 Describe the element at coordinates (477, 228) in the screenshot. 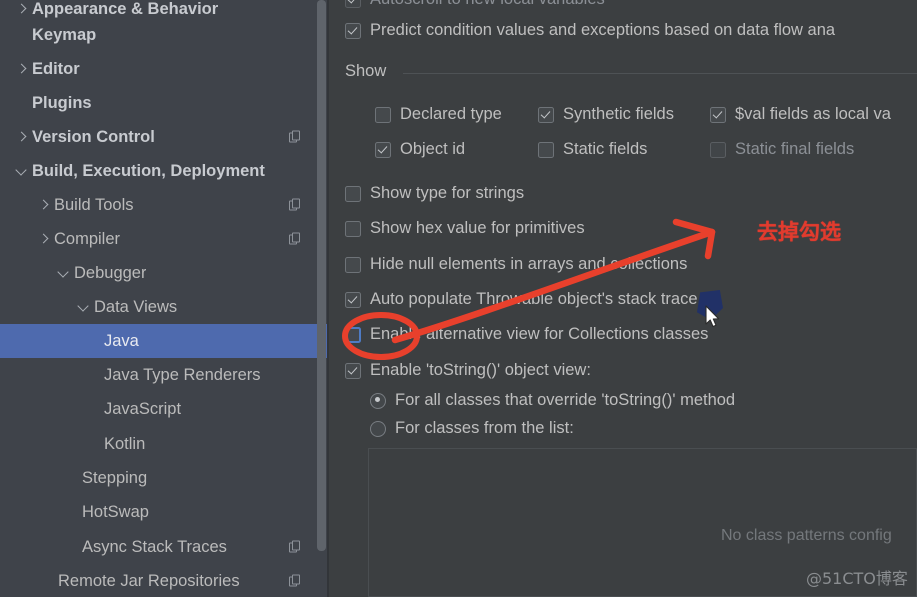

I see `option-label: Show hex value for primitives` at that location.